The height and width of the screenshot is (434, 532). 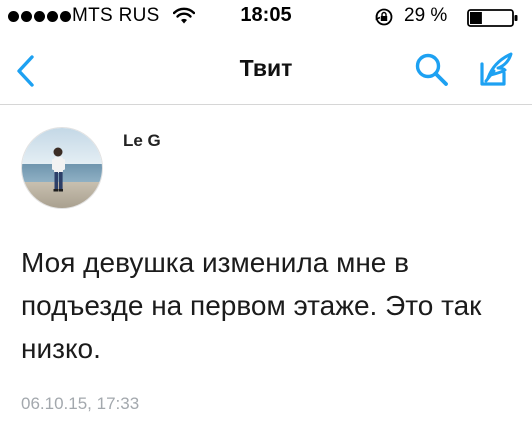 I want to click on tweet-timestamp: 06.10.15, 17:33, so click(x=80, y=403).